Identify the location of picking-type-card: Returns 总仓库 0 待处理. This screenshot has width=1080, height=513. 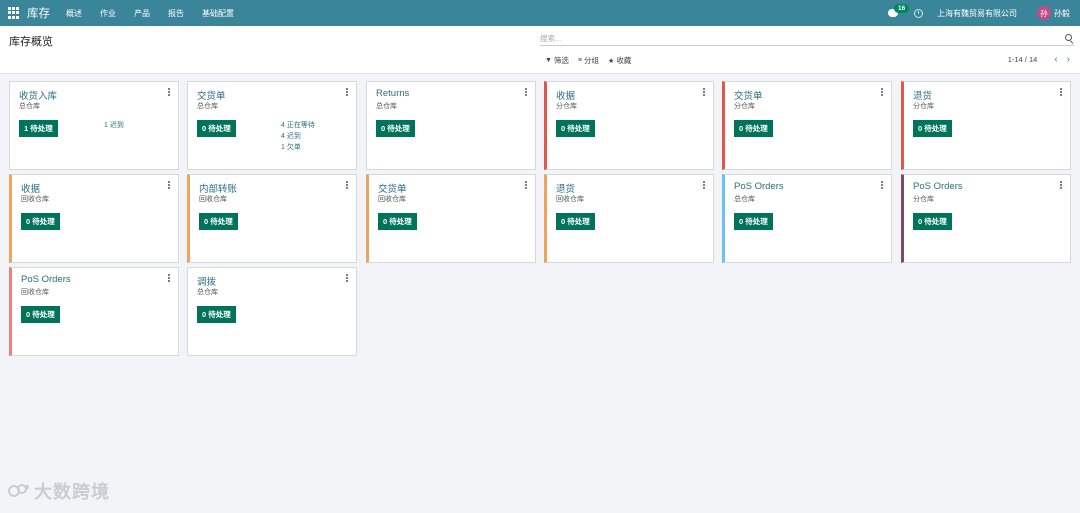
(451, 125).